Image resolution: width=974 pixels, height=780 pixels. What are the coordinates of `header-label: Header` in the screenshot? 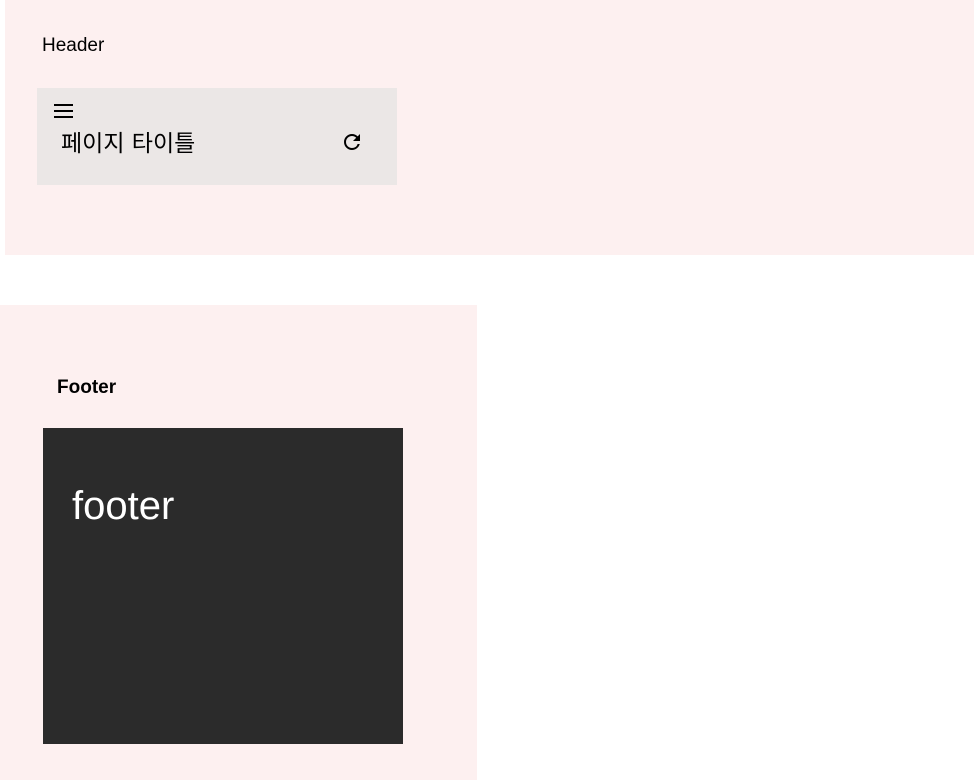 It's located at (73, 45).